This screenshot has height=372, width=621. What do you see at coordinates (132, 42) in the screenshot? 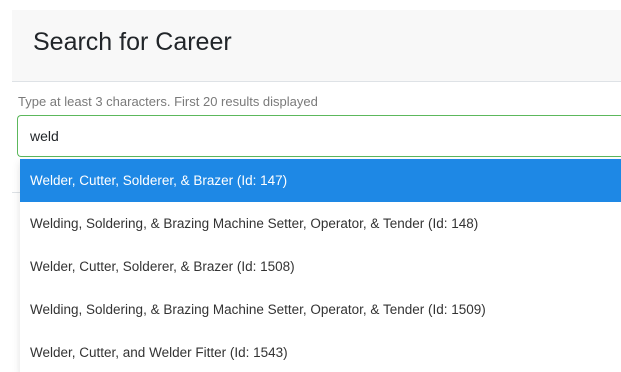
I see `modal-title: Search for Career` at bounding box center [132, 42].